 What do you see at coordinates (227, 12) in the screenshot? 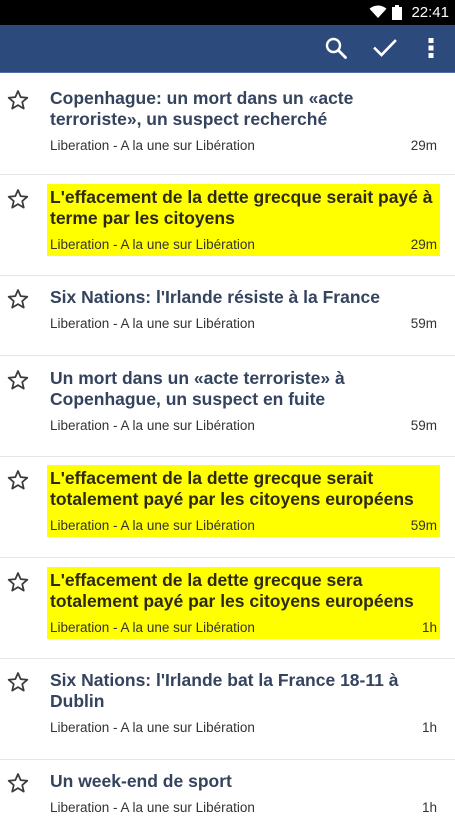
I see `status-bar: 22:41` at bounding box center [227, 12].